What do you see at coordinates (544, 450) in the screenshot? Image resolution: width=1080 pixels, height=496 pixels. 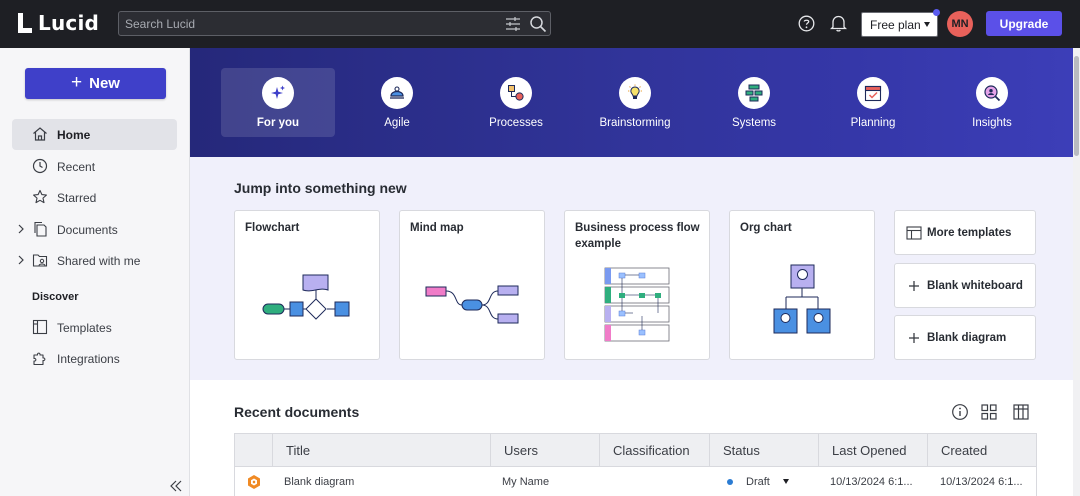 I see `column-header-users: Users` at bounding box center [544, 450].